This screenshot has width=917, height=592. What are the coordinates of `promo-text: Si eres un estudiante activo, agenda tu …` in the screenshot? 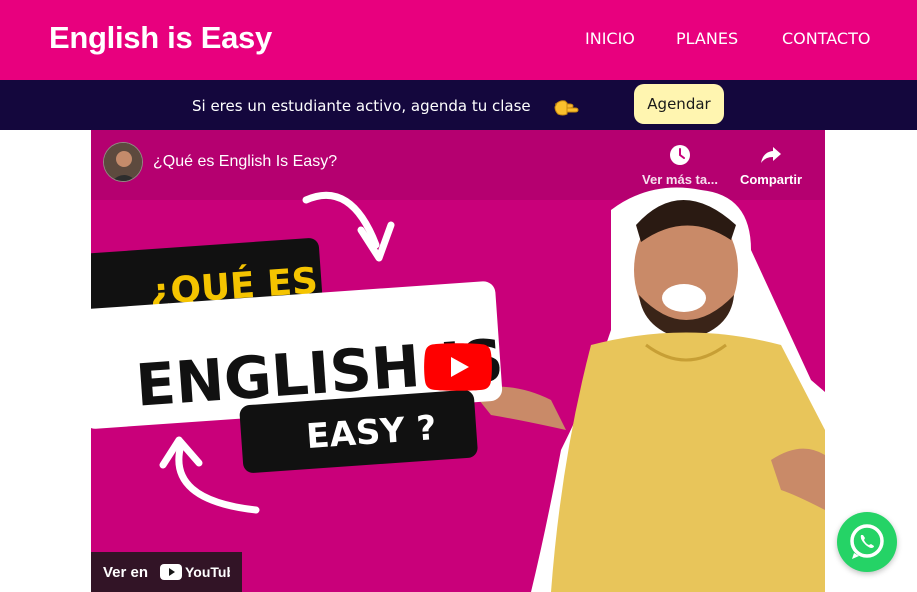 It's located at (361, 106).